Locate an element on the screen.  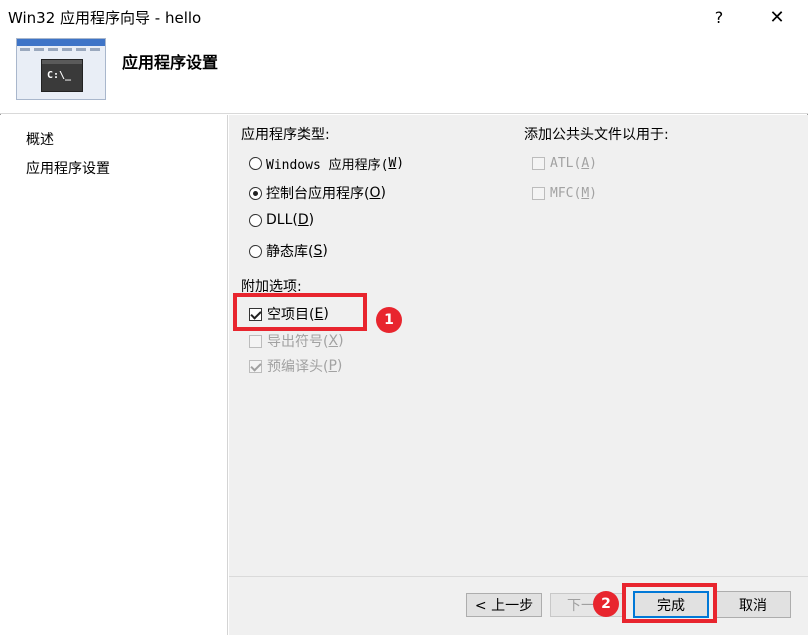
checkbox-export-symbols: 导出符号(X) is located at coordinates (296, 341).